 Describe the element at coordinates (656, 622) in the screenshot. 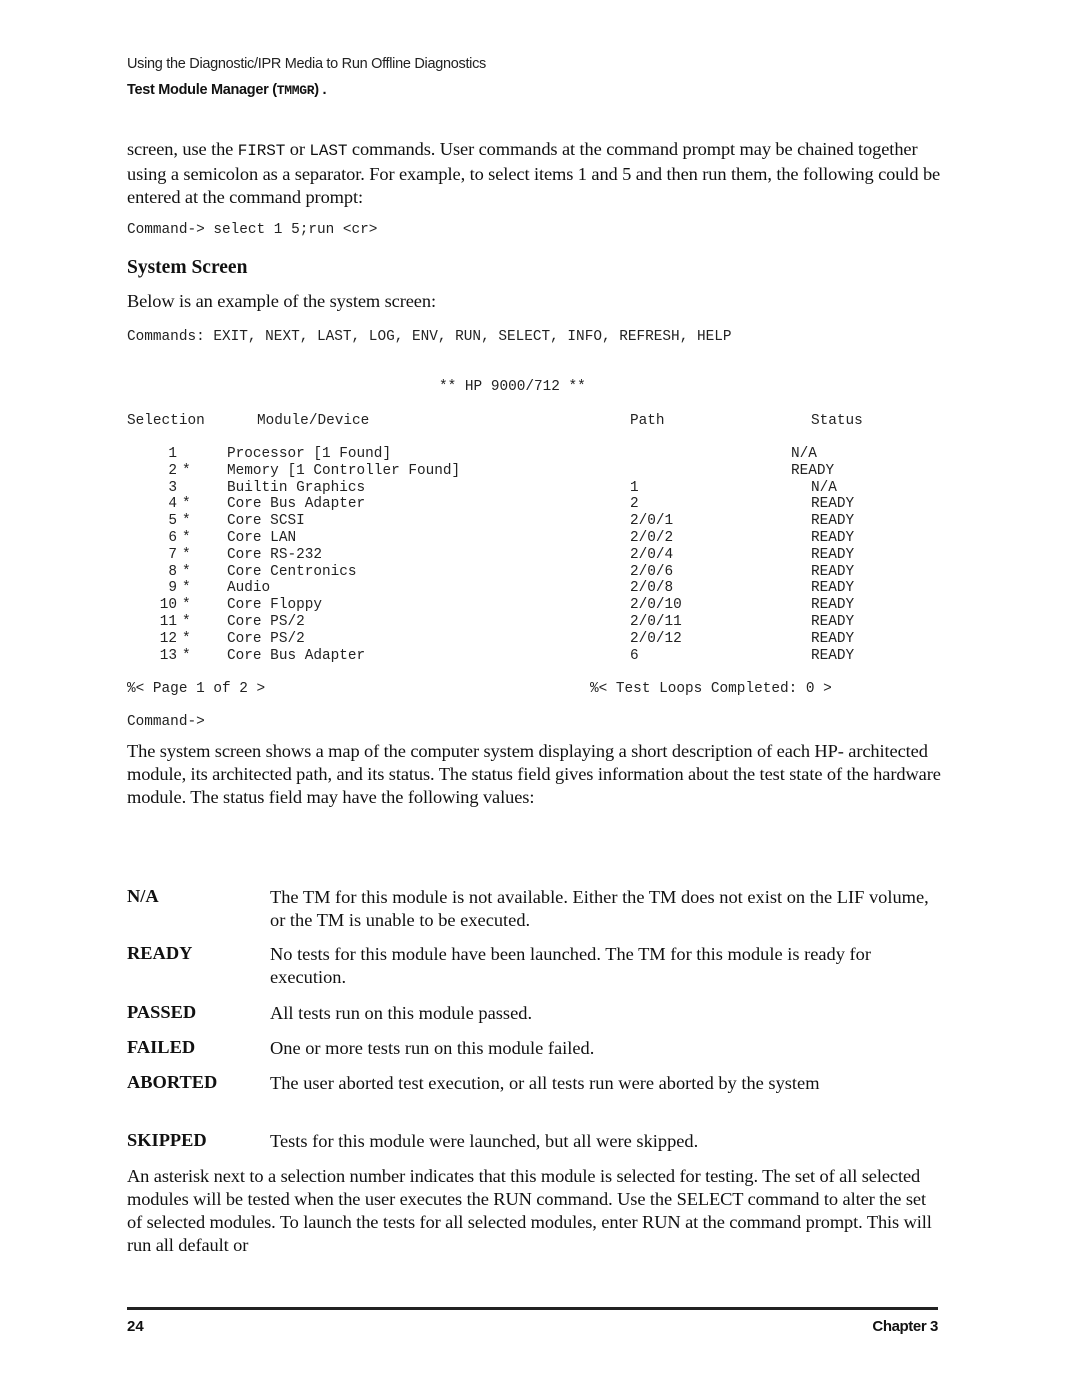

I see `module-path: 2/0/11` at that location.